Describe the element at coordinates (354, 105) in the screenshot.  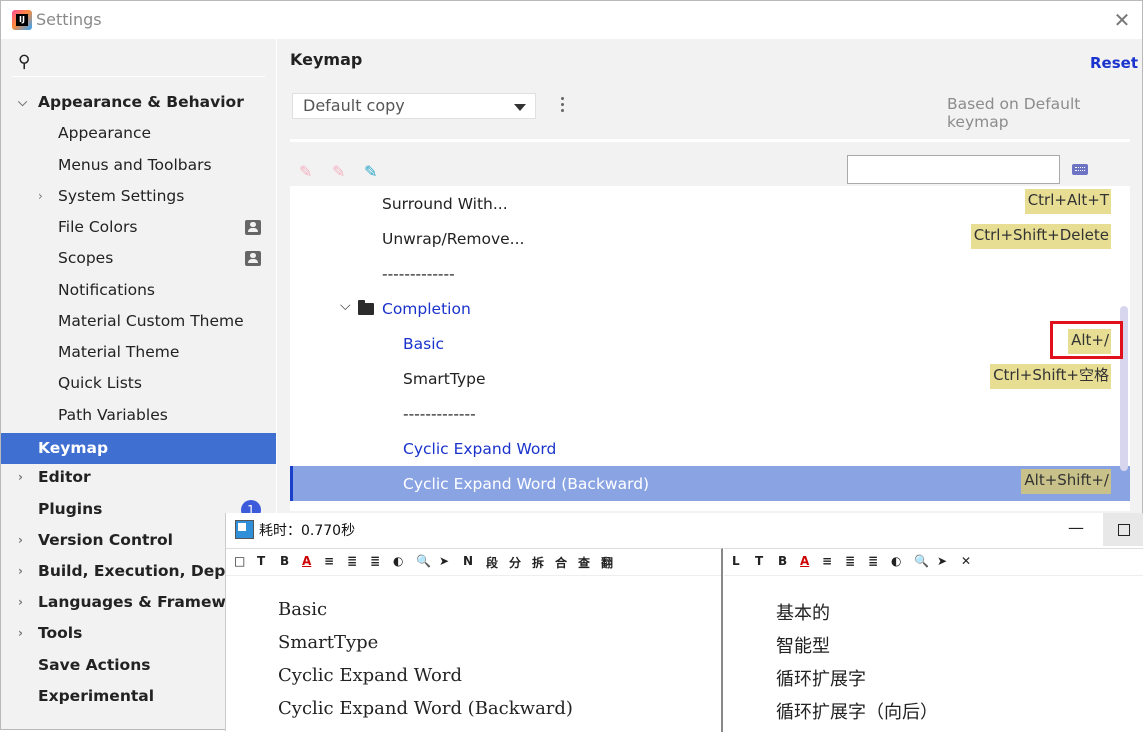
I see `keymap-select-value: Default copy` at that location.